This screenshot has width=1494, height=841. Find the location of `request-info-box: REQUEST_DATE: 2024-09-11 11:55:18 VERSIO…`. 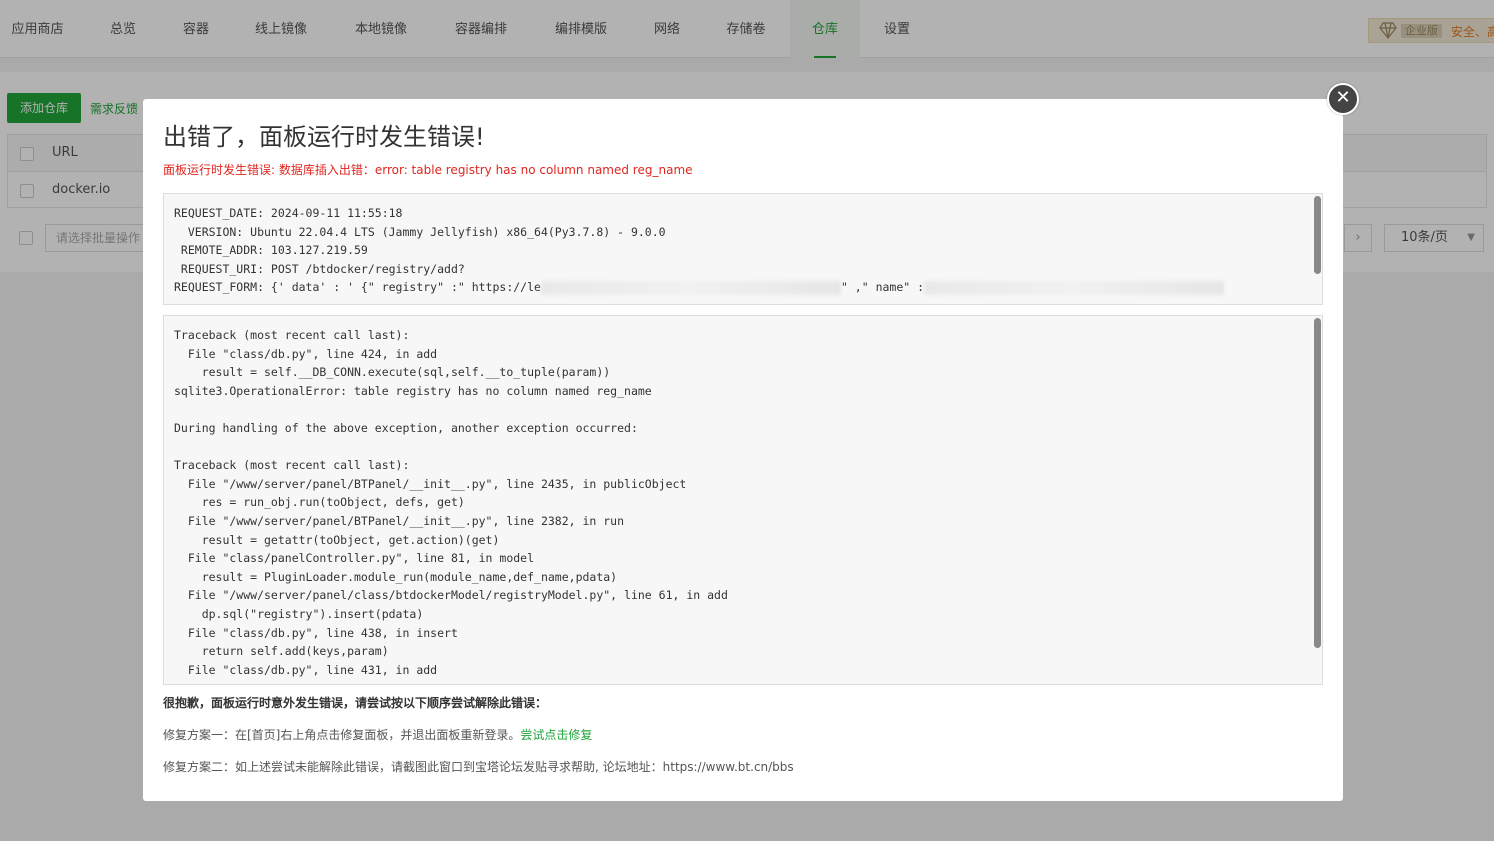

request-info-box: REQUEST_DATE: 2024-09-11 11:55:18 VERSIO… is located at coordinates (743, 249).